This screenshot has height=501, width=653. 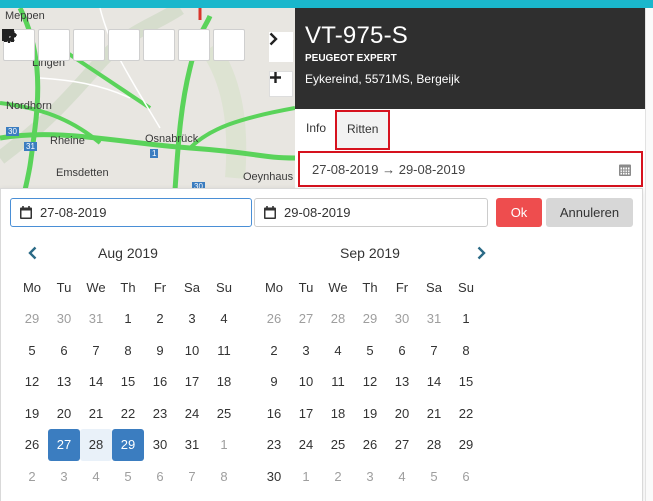 What do you see at coordinates (36, 45) in the screenshot?
I see `layers-button` at bounding box center [36, 45].